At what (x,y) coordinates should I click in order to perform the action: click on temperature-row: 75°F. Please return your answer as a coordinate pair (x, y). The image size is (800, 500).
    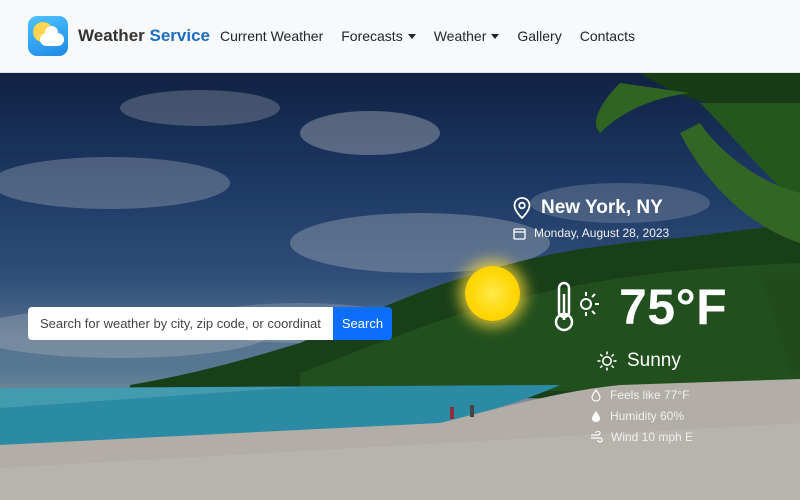
    Looking at the image, I should click on (639, 307).